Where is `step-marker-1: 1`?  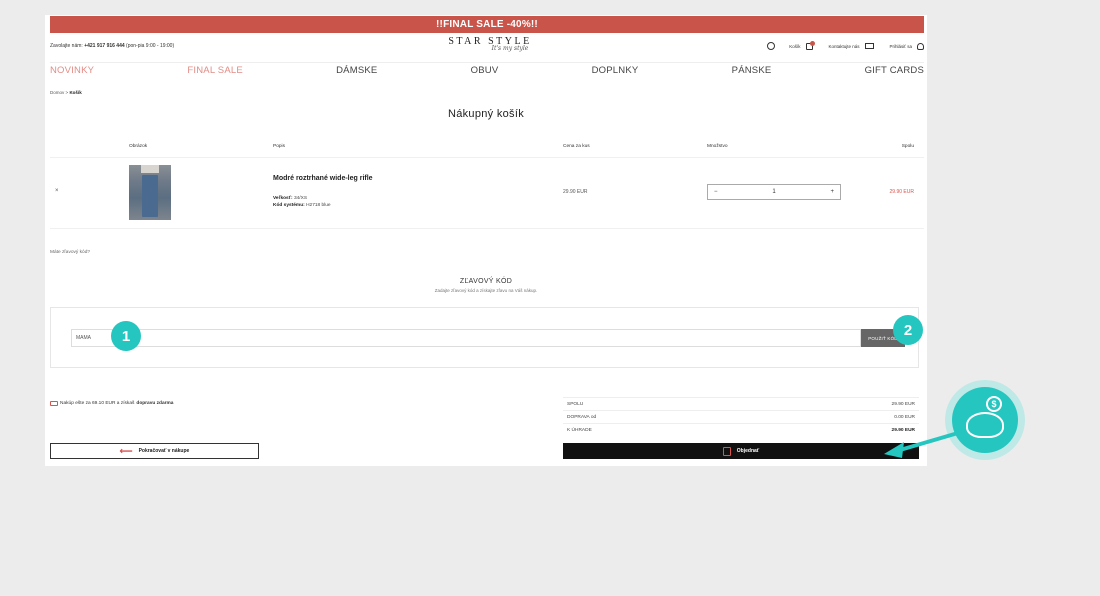
step-marker-1: 1 is located at coordinates (126, 336).